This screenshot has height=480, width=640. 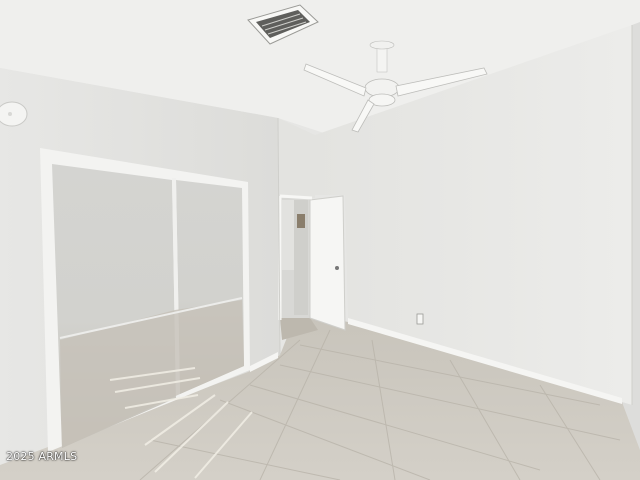 I want to click on open-door, so click(x=327, y=263).